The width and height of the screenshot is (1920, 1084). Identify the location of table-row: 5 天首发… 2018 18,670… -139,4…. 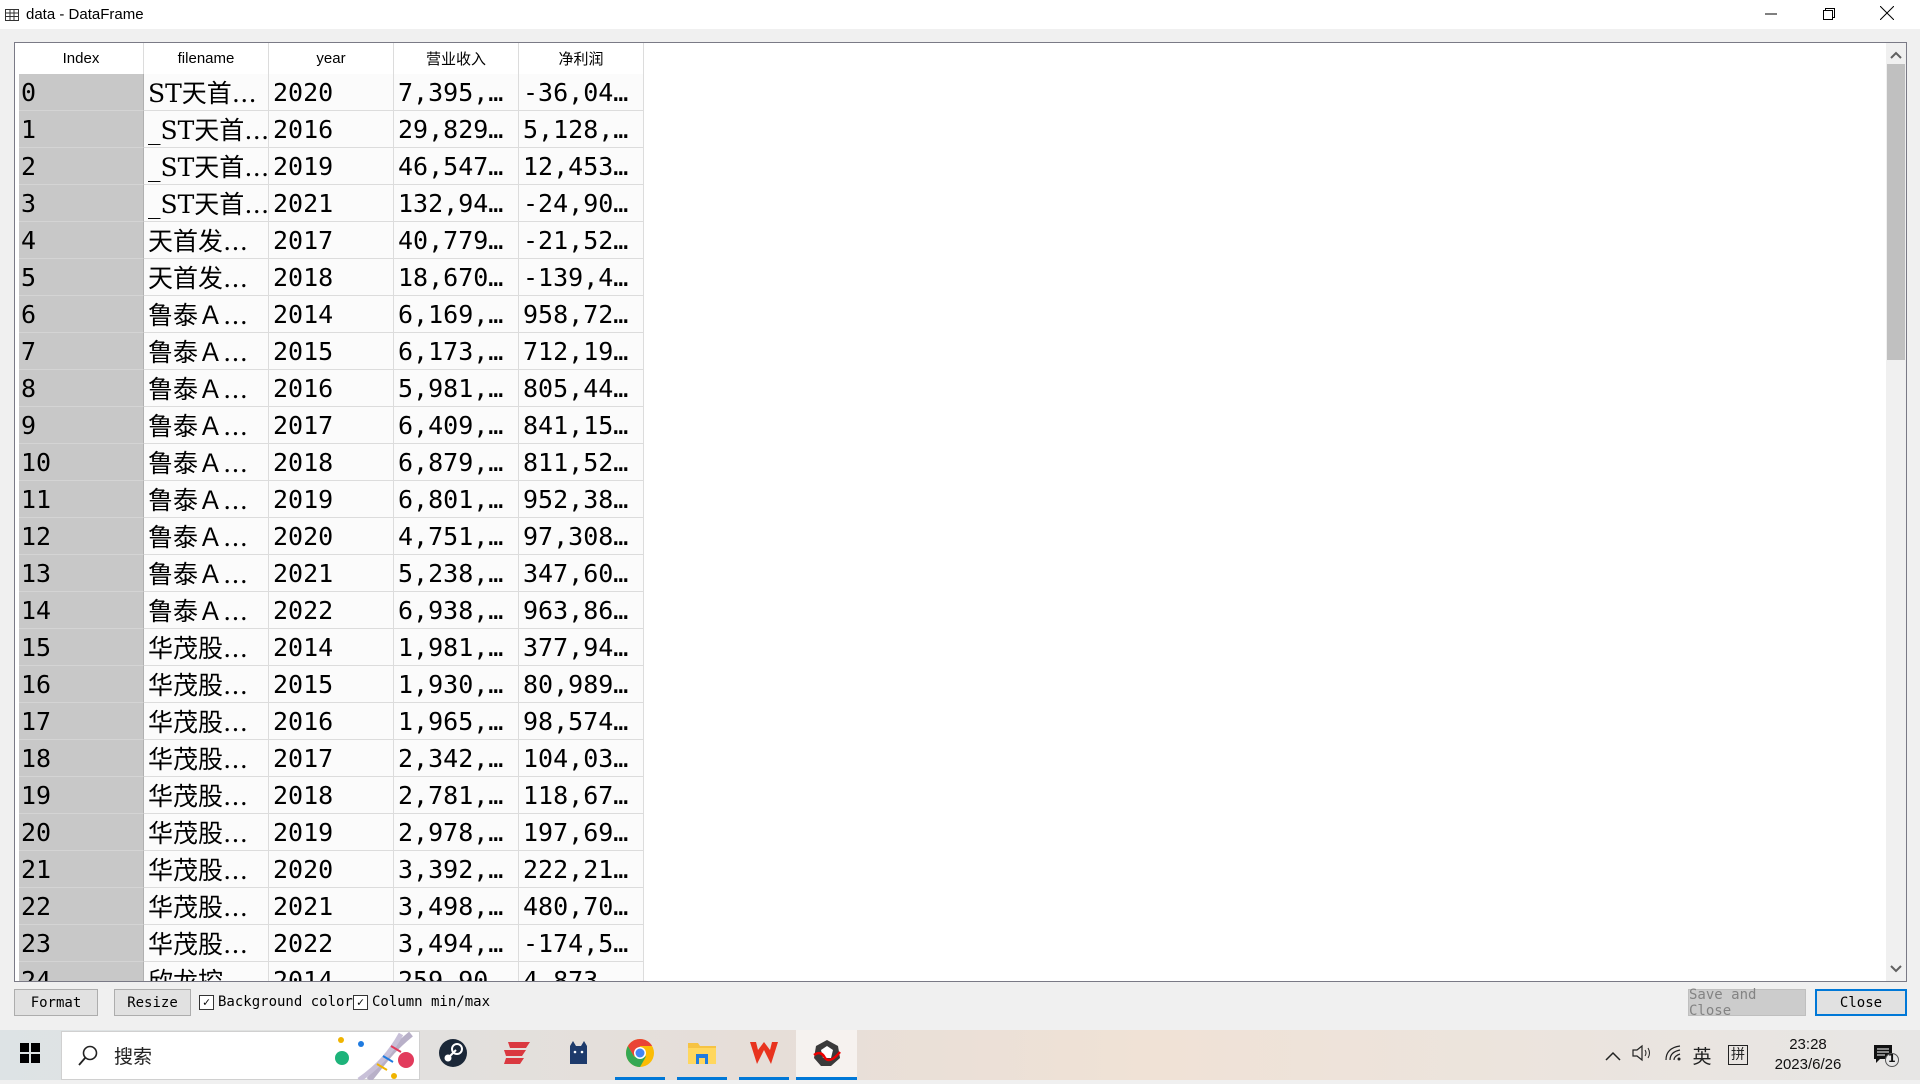
(331, 277).